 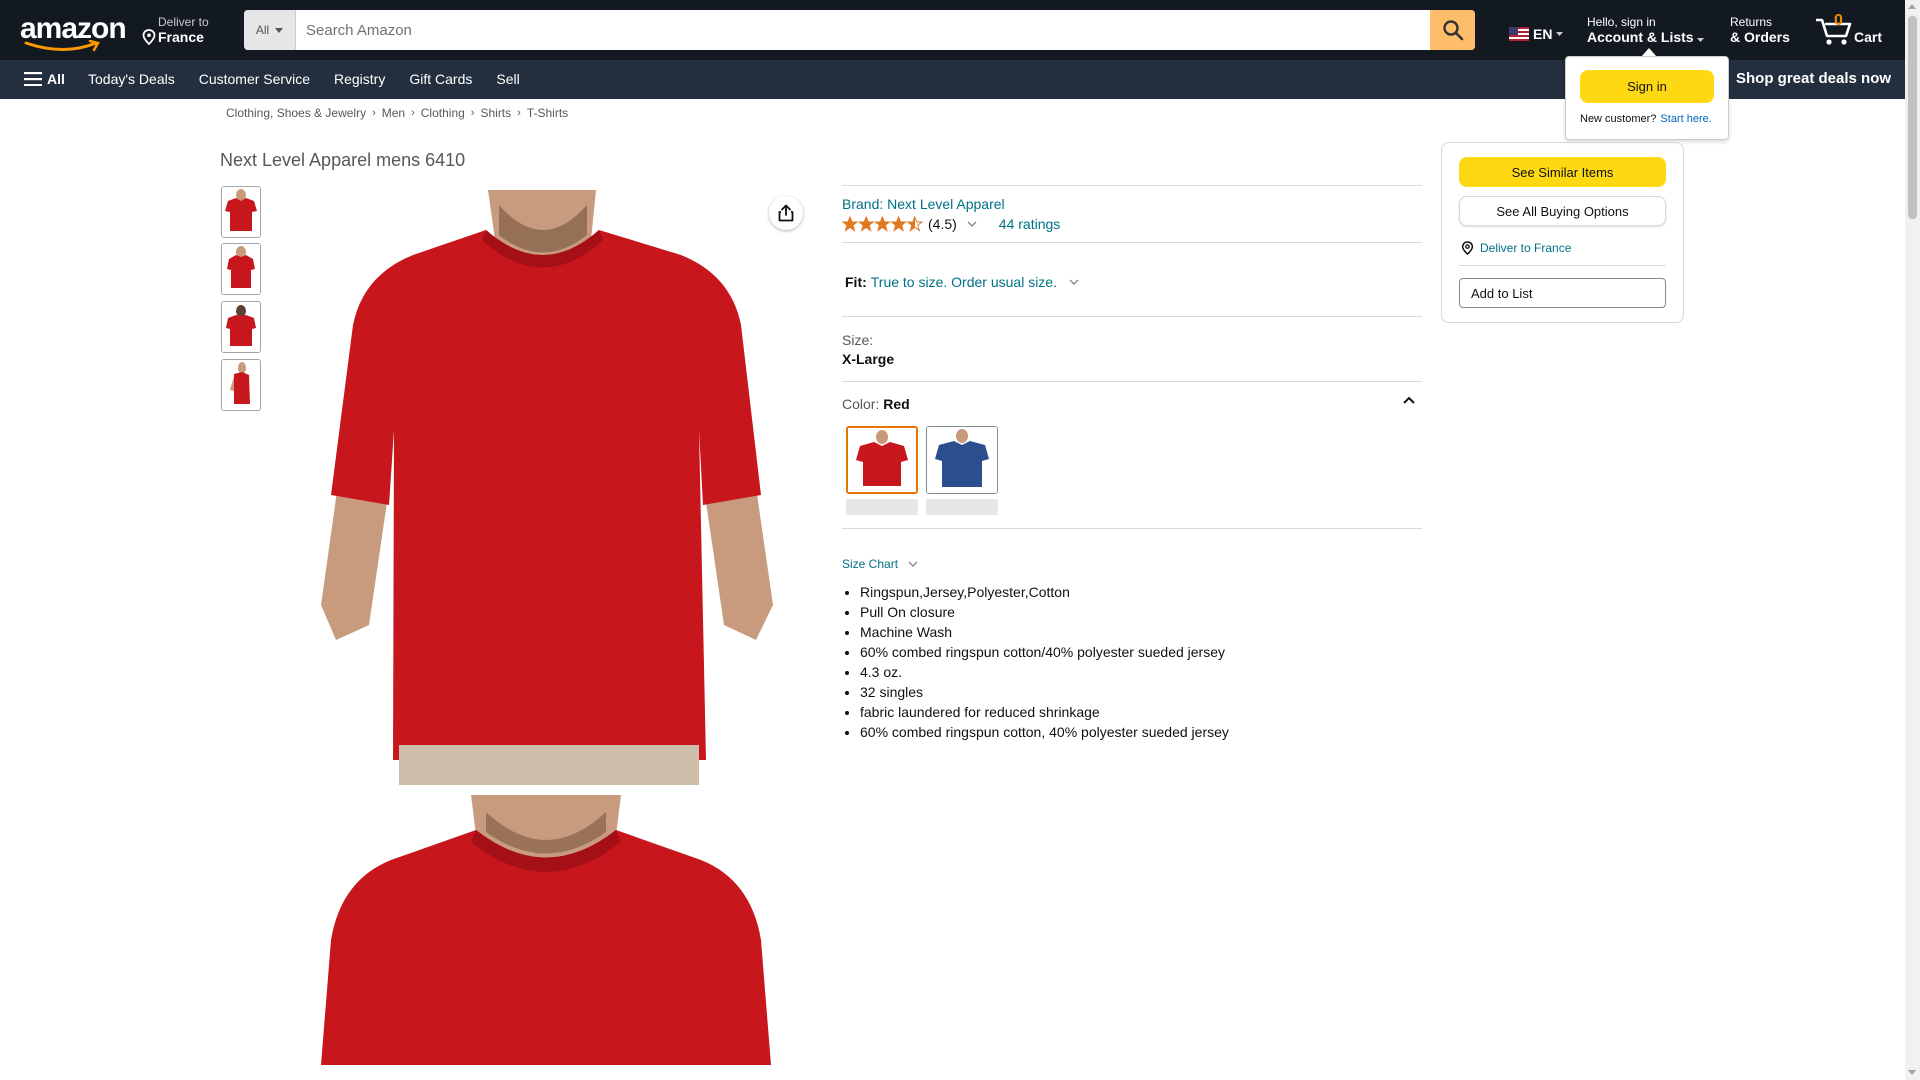 I want to click on search-input, so click(x=863, y=30).